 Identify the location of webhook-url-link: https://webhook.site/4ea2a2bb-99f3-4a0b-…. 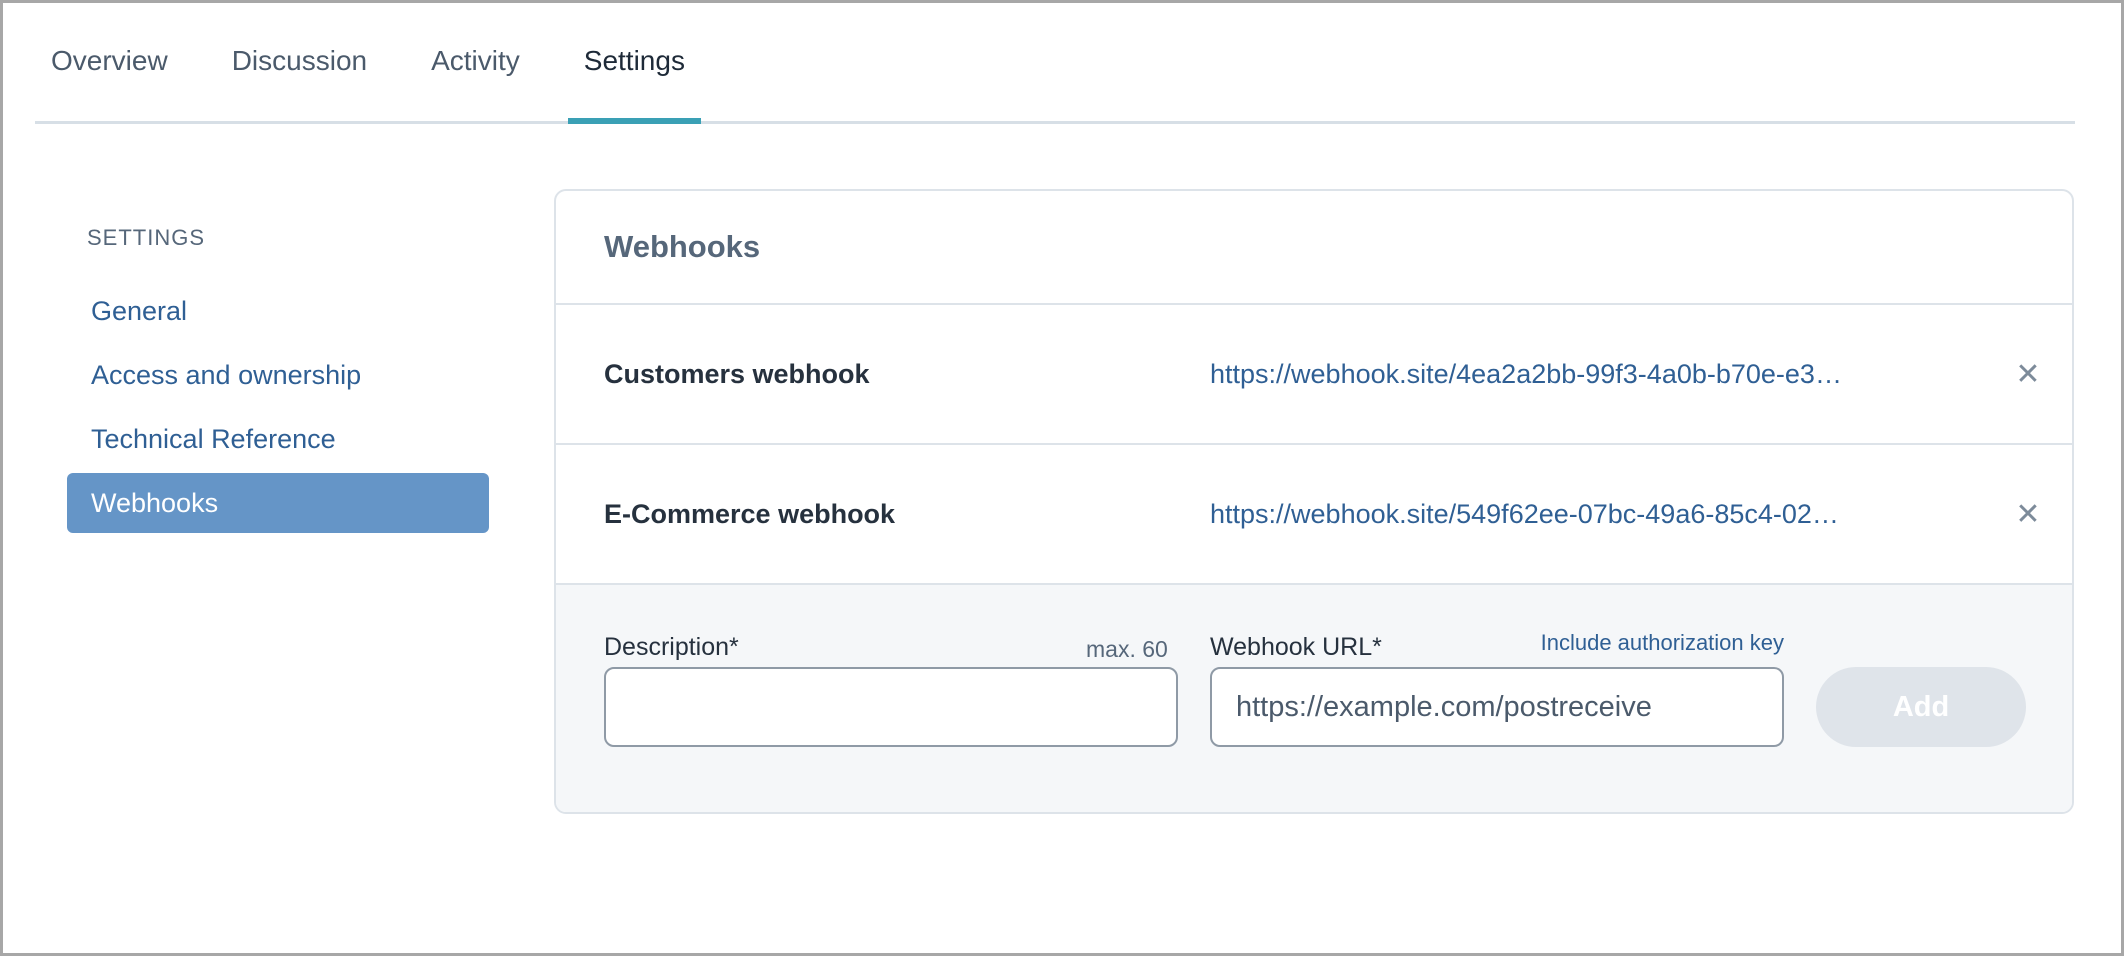
(1560, 374).